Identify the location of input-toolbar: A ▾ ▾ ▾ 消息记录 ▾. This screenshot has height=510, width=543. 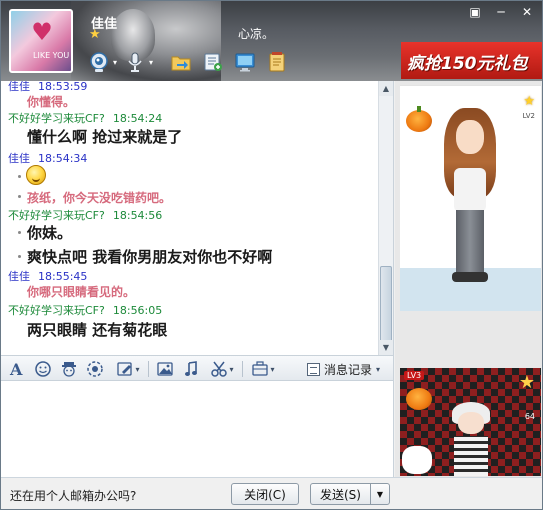
(197, 368).